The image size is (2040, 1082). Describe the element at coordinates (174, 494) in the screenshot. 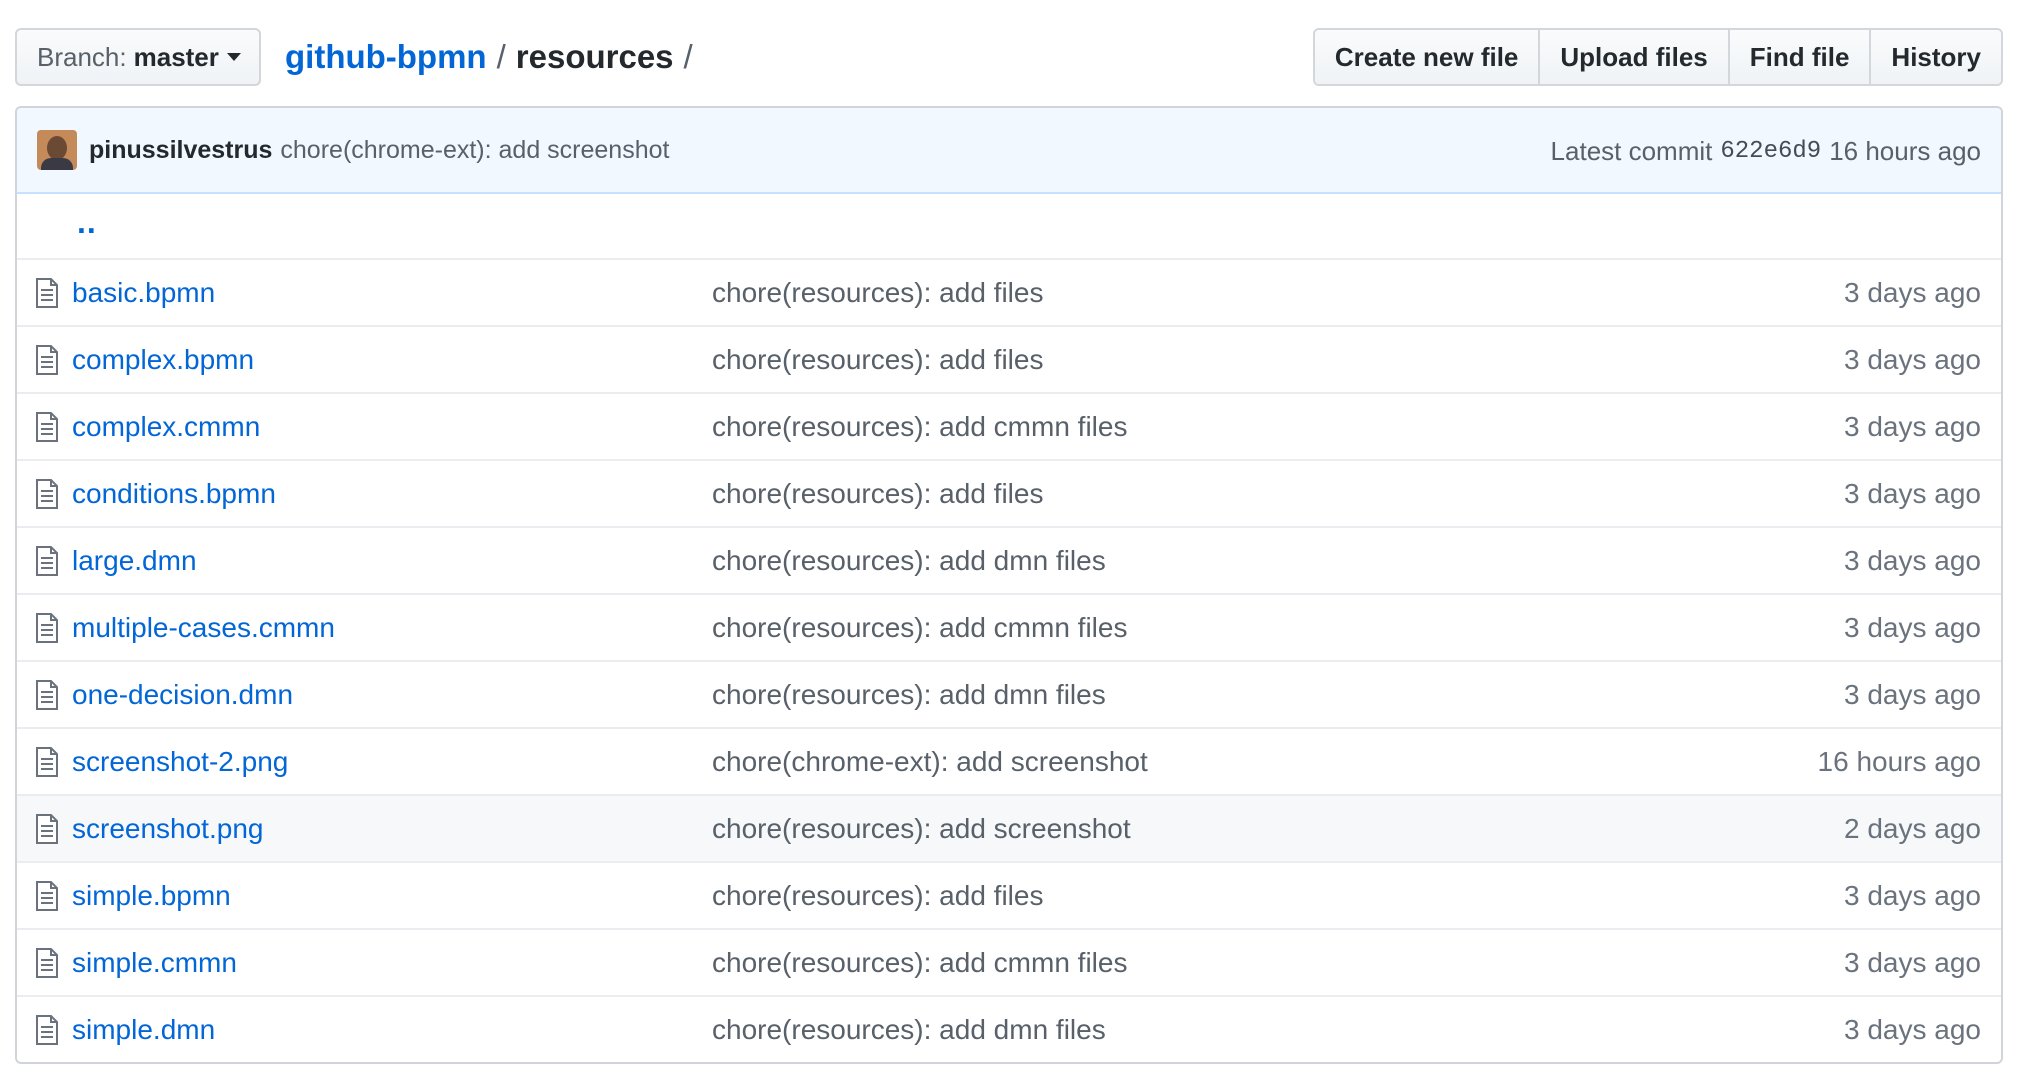

I see `file-name-link: conditions.bpmn` at that location.